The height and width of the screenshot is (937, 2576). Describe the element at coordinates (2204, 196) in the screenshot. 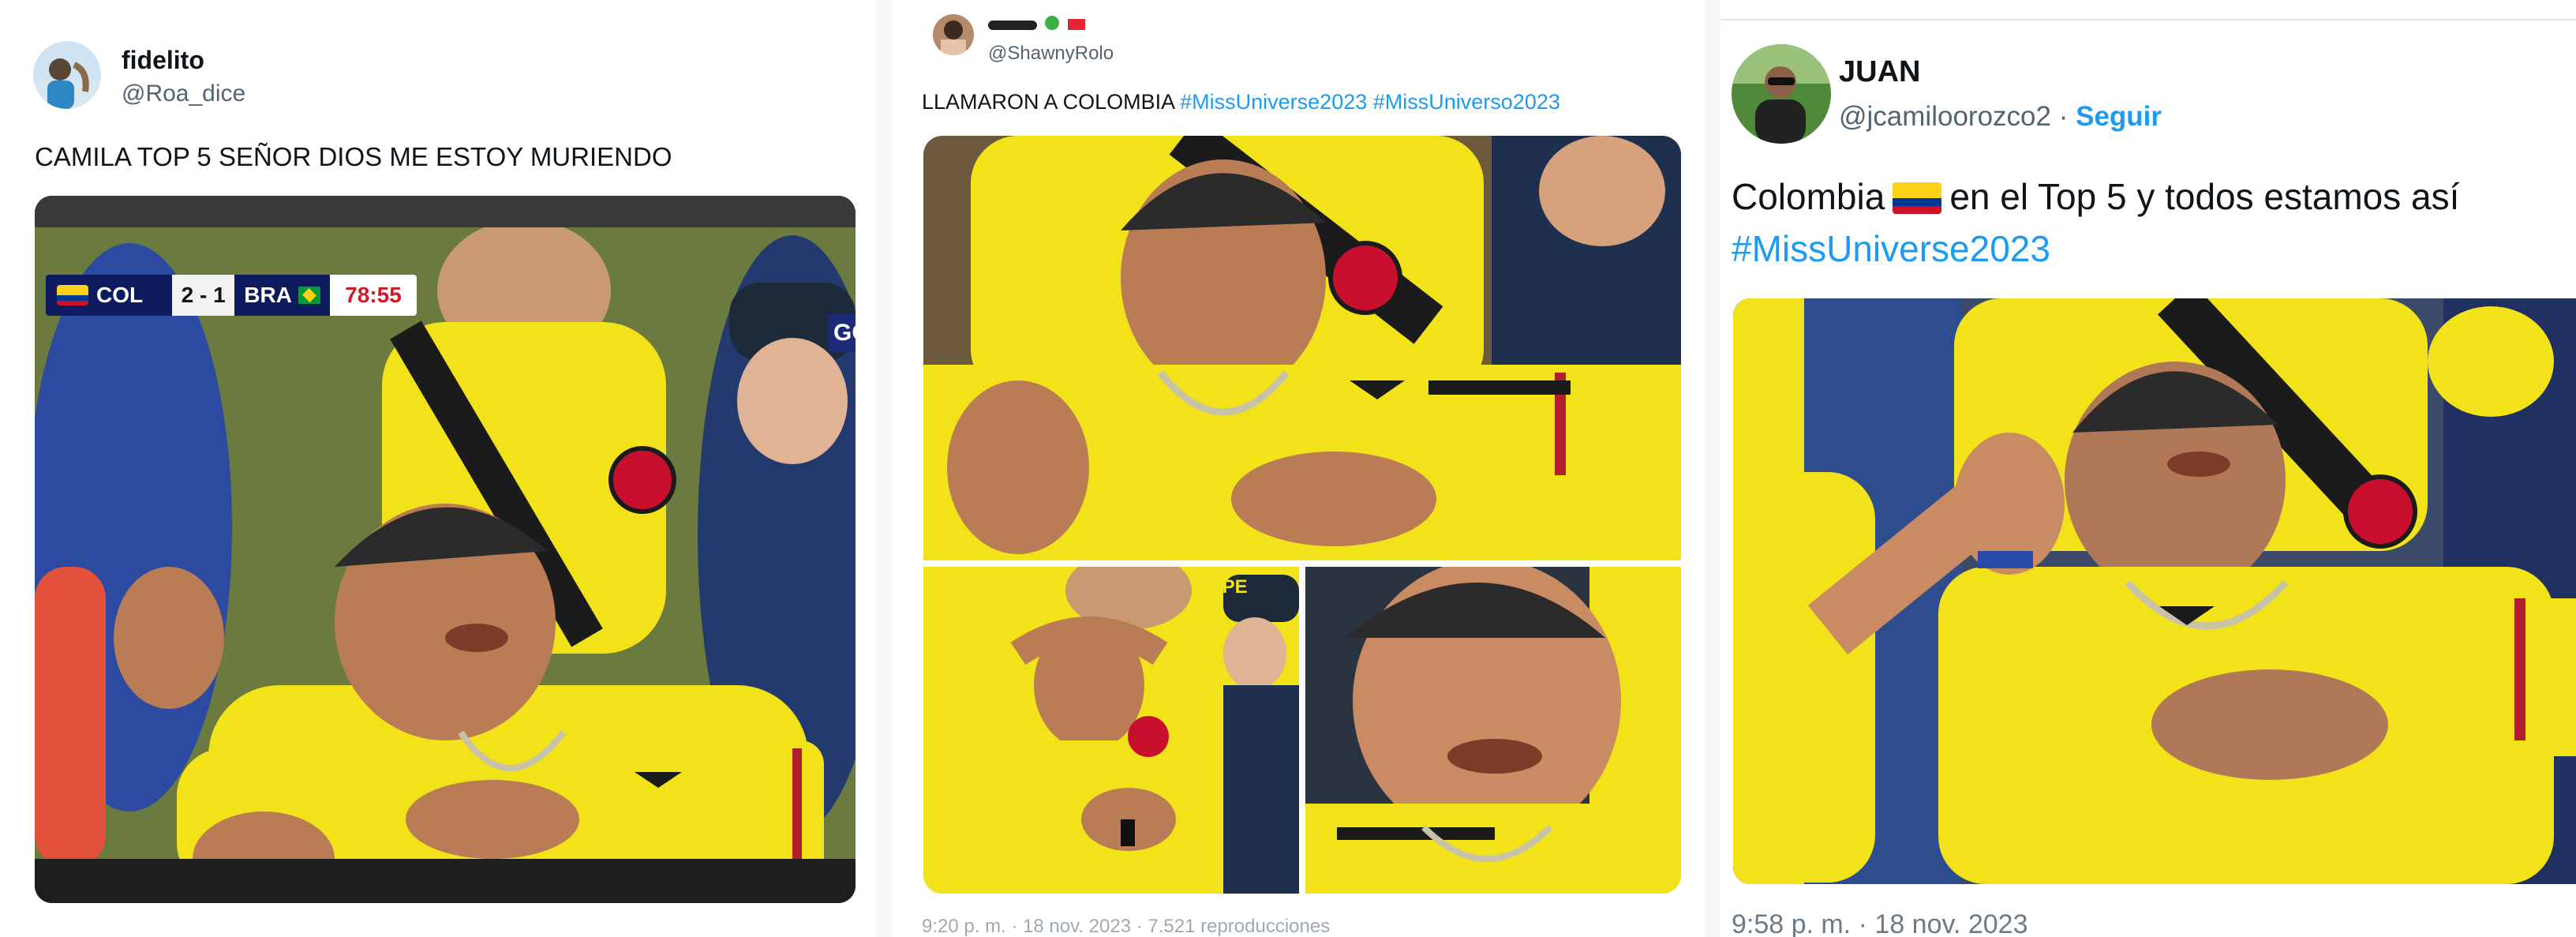

I see `tweet-text-after-flag: en el Top 5 y todos estamos así` at that location.